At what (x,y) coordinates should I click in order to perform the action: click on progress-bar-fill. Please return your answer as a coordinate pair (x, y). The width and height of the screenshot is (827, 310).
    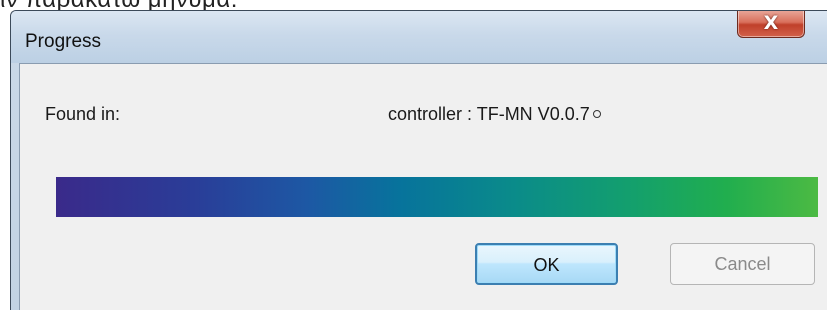
    Looking at the image, I should click on (437, 197).